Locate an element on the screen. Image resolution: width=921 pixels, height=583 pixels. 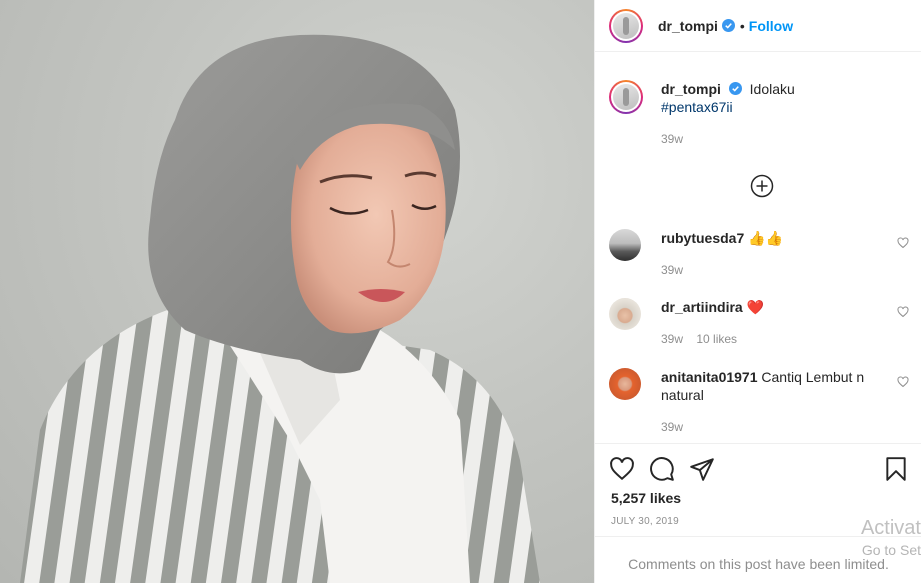
caption-avatar is located at coordinates (626, 97).